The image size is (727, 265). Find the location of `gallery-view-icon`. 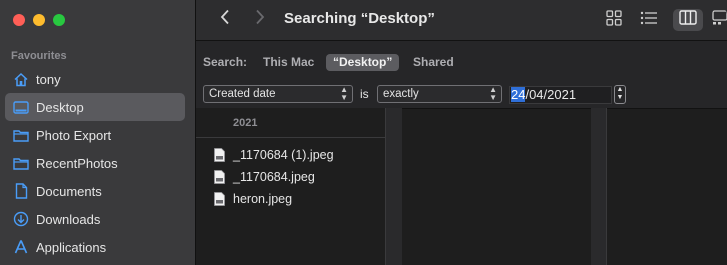

gallery-view-icon is located at coordinates (719, 20).